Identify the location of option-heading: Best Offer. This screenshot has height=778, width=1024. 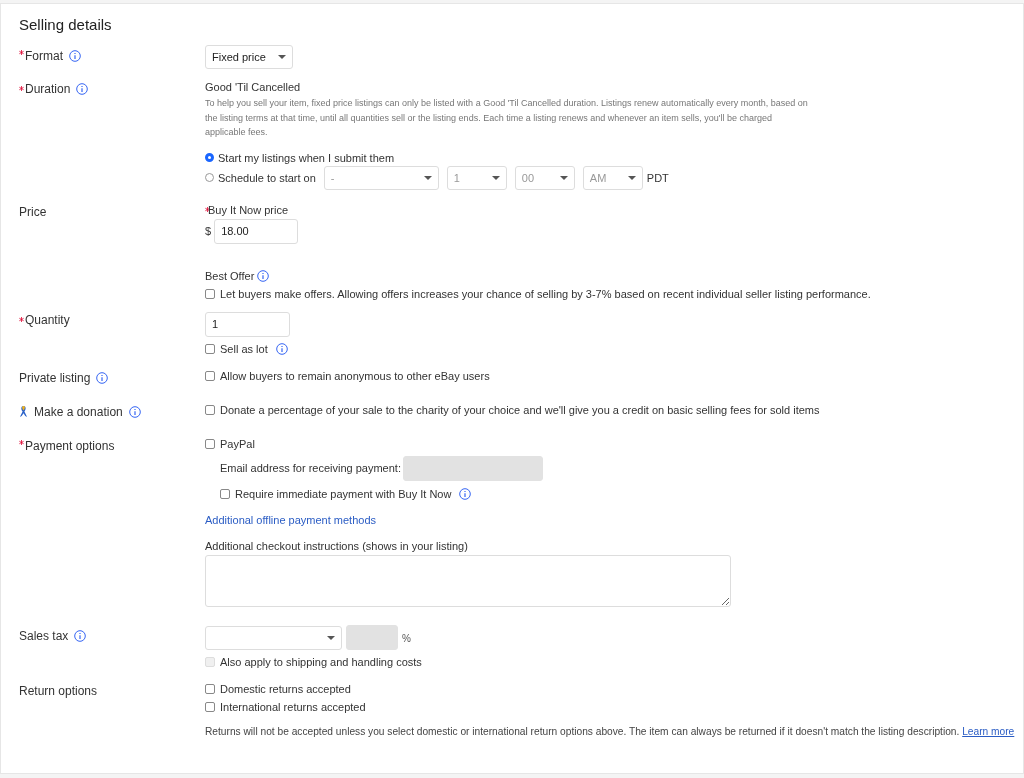
(230, 275).